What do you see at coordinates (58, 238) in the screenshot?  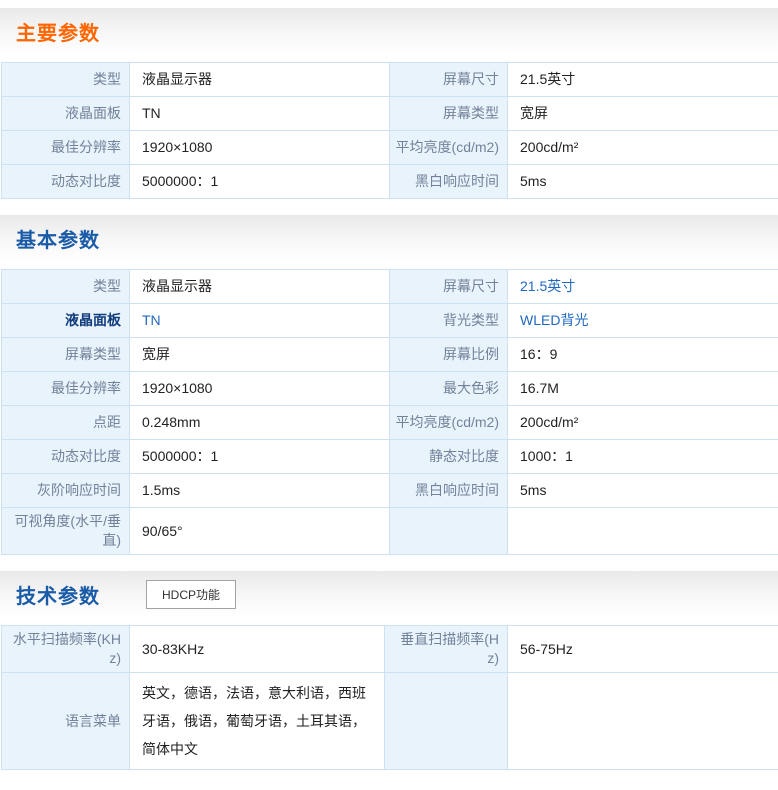 I see `section-title: 基本参数` at bounding box center [58, 238].